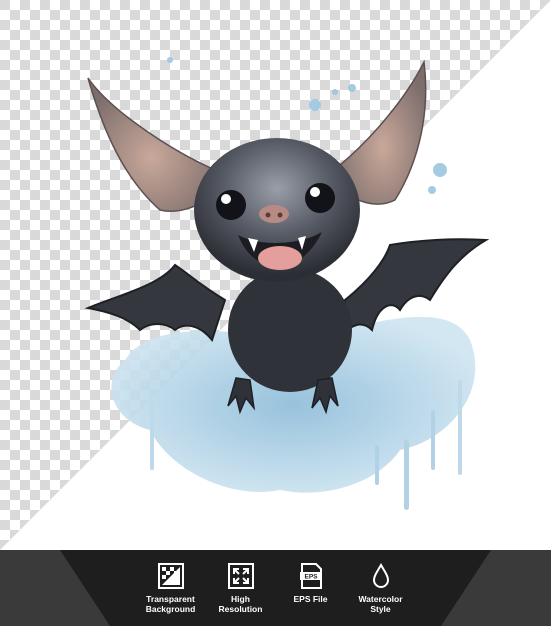 Image resolution: width=551 pixels, height=626 pixels. Describe the element at coordinates (380, 575) in the screenshot. I see `water-drop-icon` at that location.